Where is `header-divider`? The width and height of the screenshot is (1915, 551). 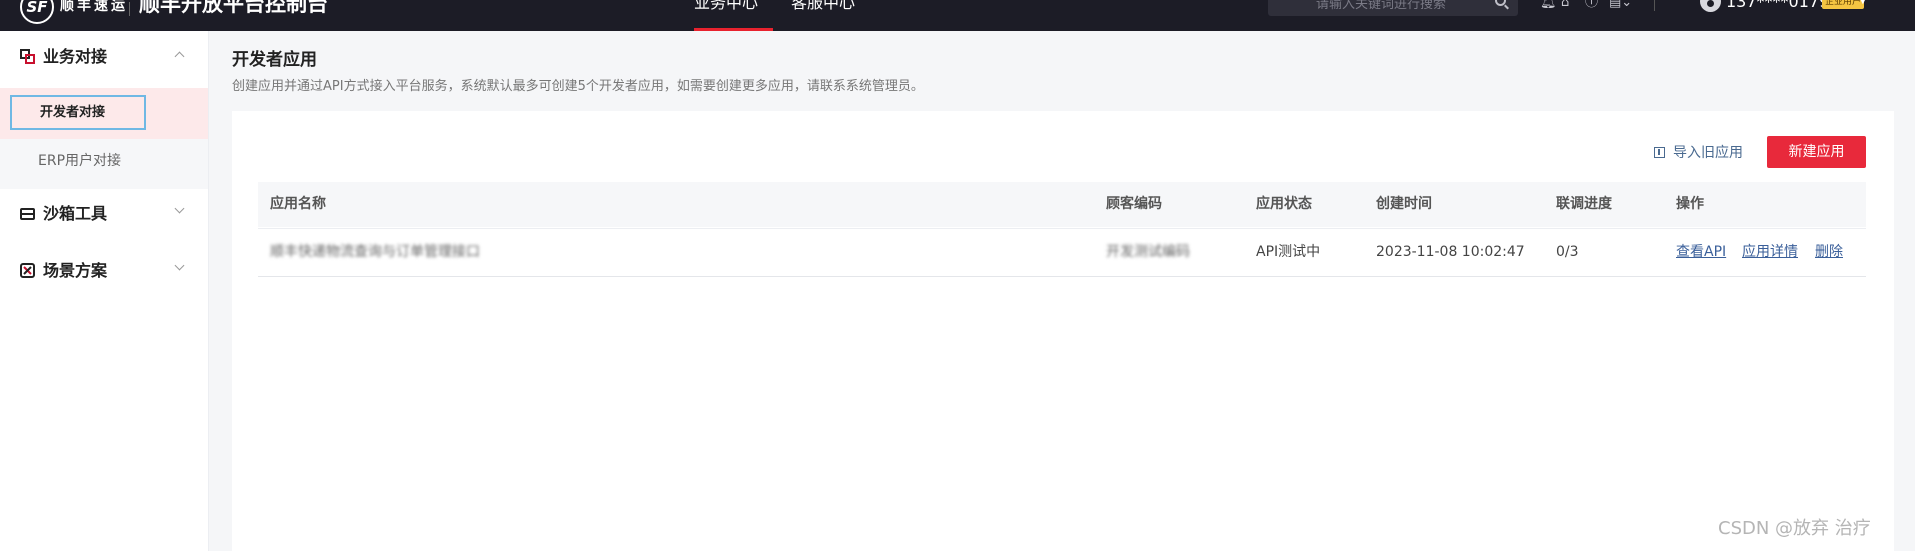 header-divider is located at coordinates (1654, 5).